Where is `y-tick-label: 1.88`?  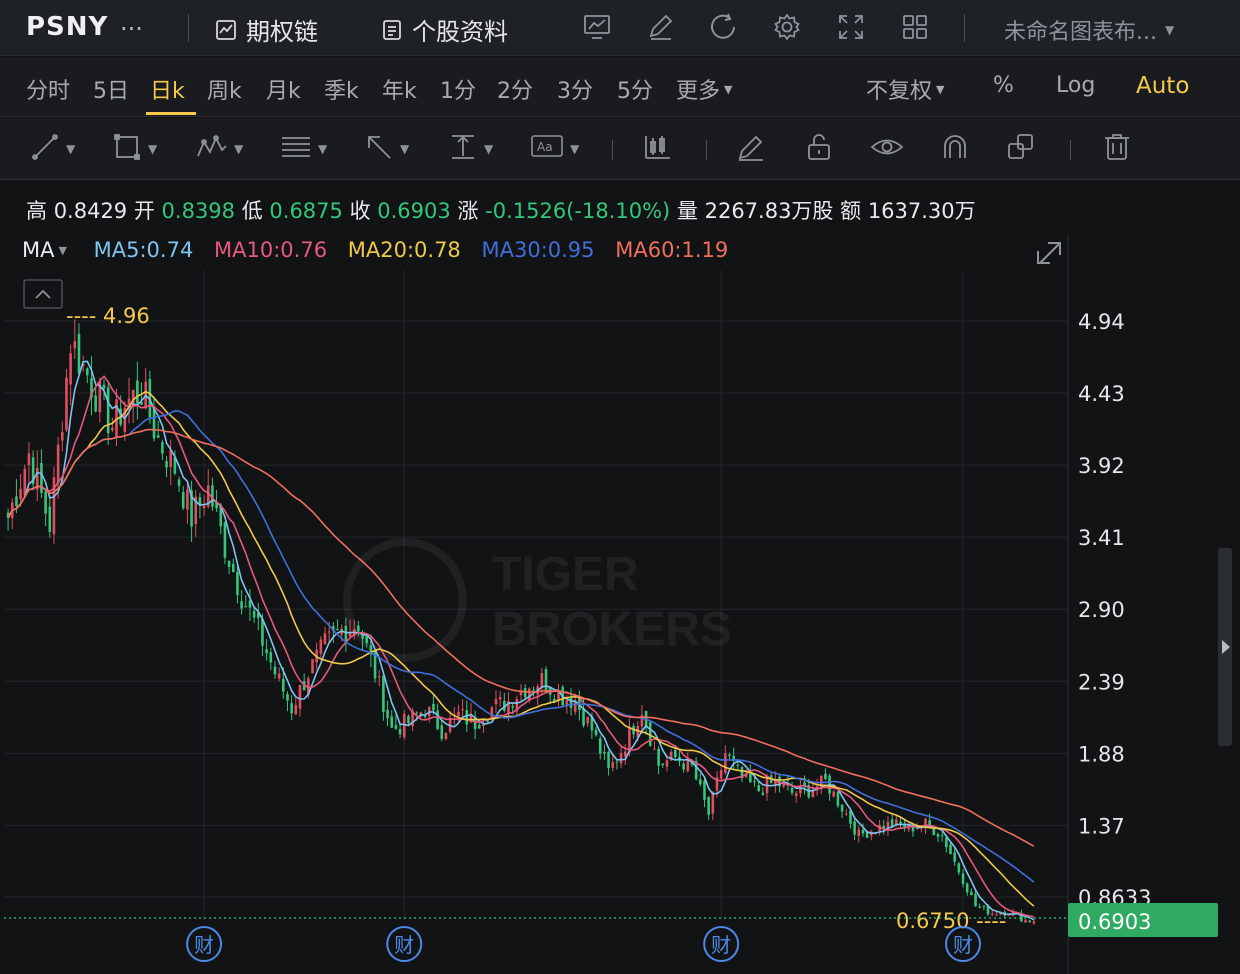 y-tick-label: 1.88 is located at coordinates (1101, 754).